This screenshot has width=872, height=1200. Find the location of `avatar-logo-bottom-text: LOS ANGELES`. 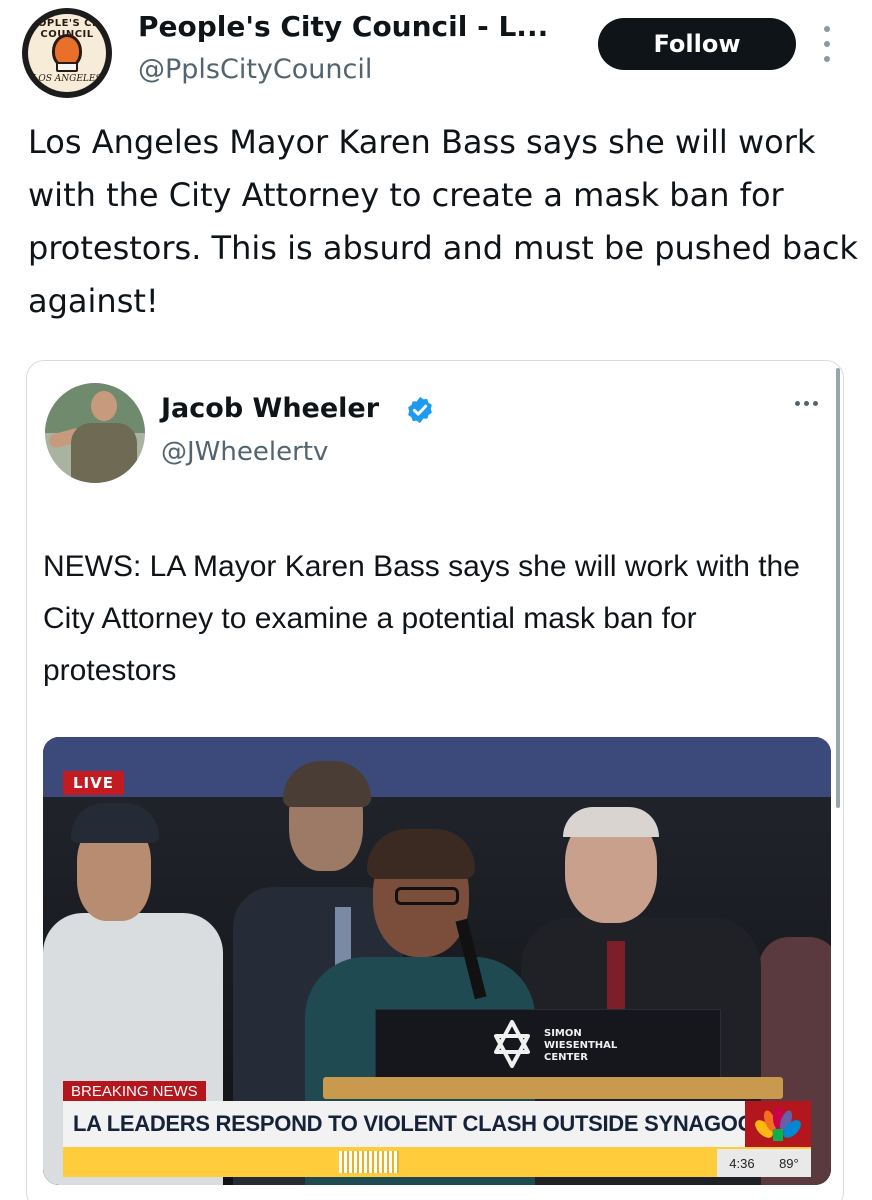

avatar-logo-bottom-text: LOS ANGELES is located at coordinates (67, 79).